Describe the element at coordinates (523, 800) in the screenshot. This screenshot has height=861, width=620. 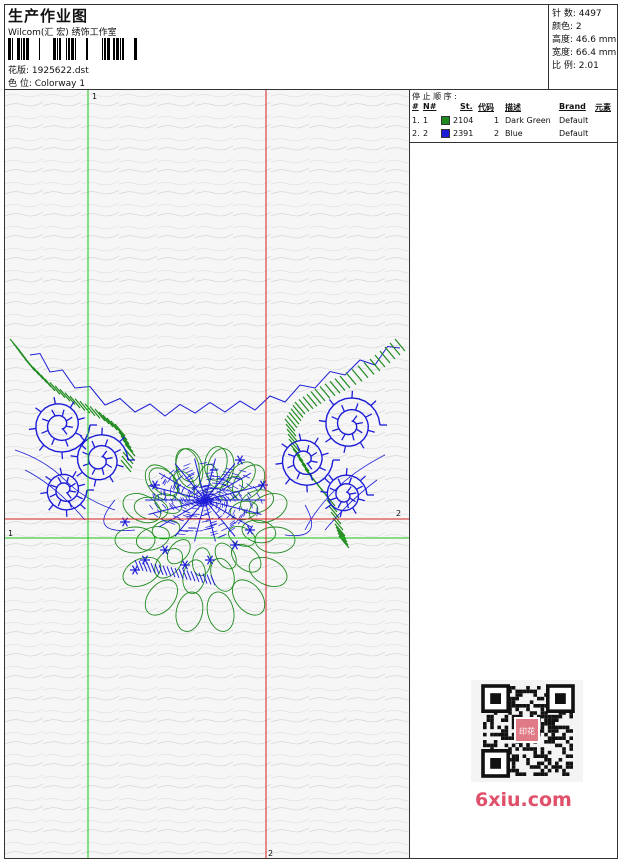
I see `watermark-text: 6xiu.com` at that location.